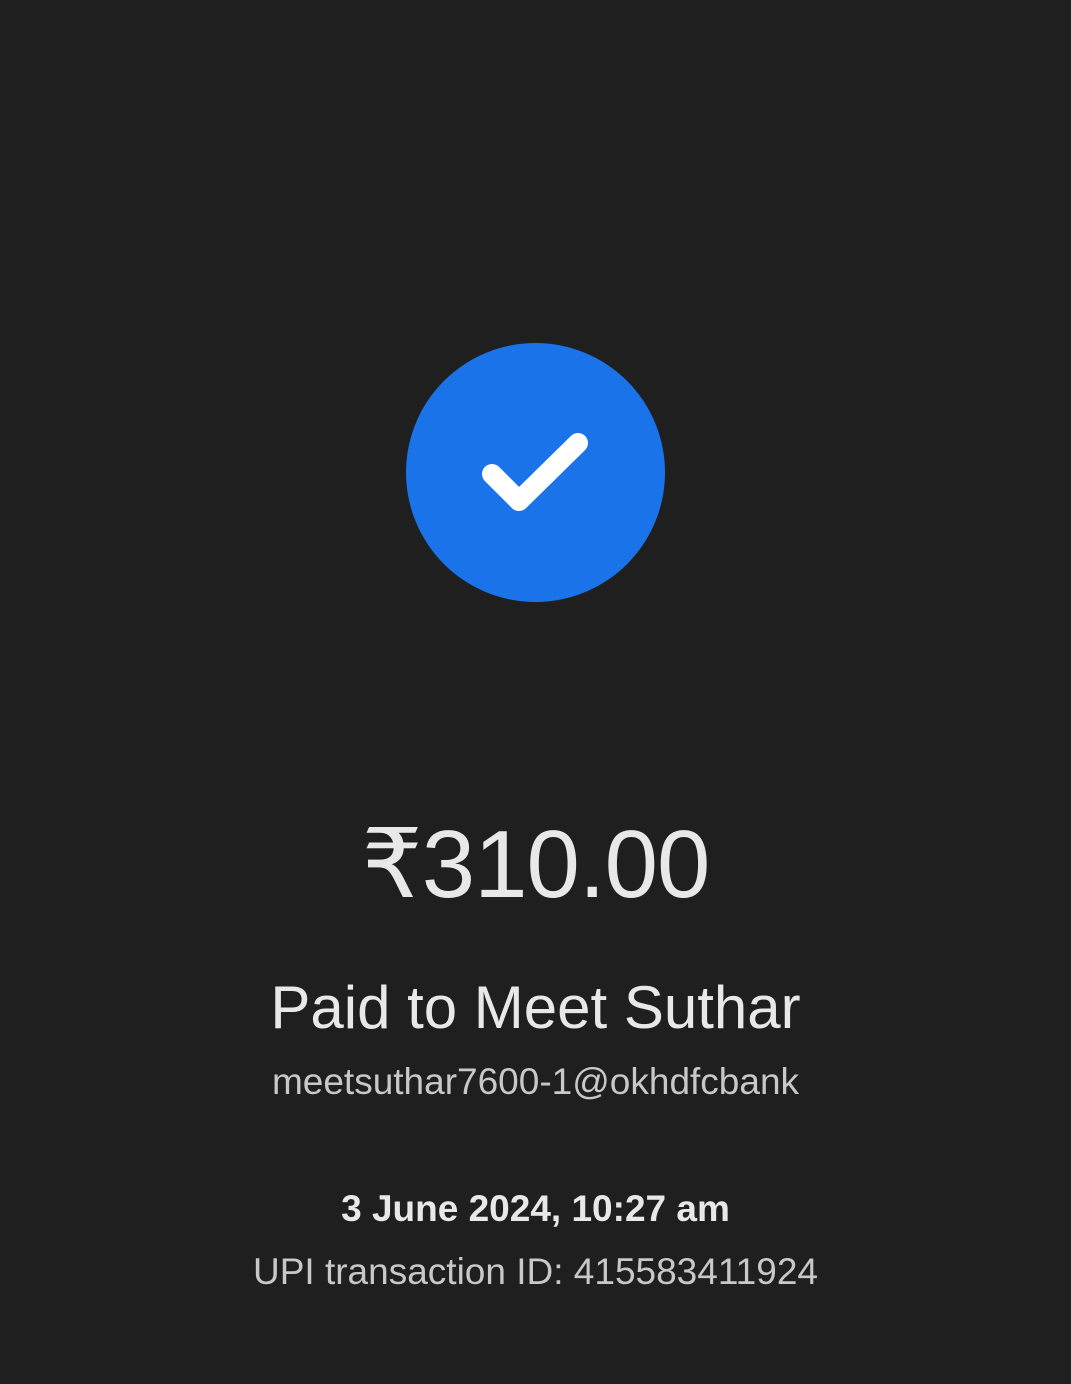 Image resolution: width=1071 pixels, height=1384 pixels. I want to click on check-icon, so click(535, 472).